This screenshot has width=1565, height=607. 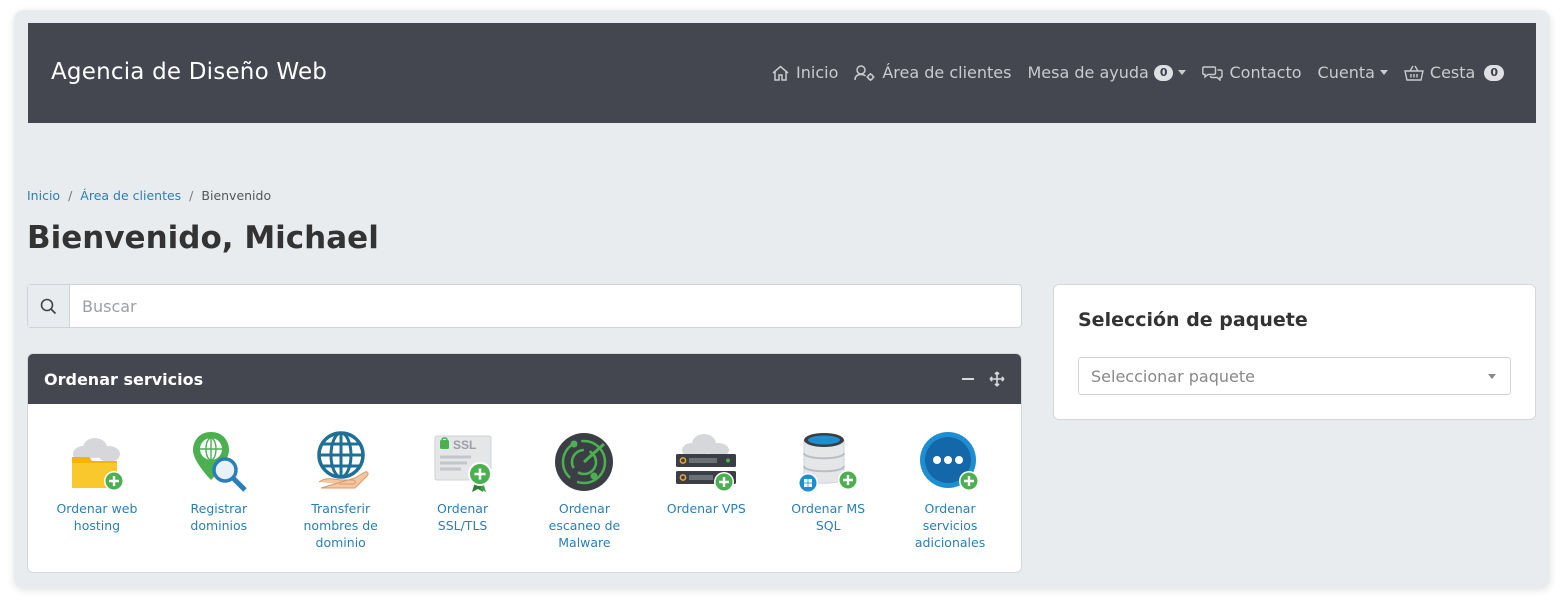 What do you see at coordinates (706, 463) in the screenshot?
I see `vps-server-icon` at bounding box center [706, 463].